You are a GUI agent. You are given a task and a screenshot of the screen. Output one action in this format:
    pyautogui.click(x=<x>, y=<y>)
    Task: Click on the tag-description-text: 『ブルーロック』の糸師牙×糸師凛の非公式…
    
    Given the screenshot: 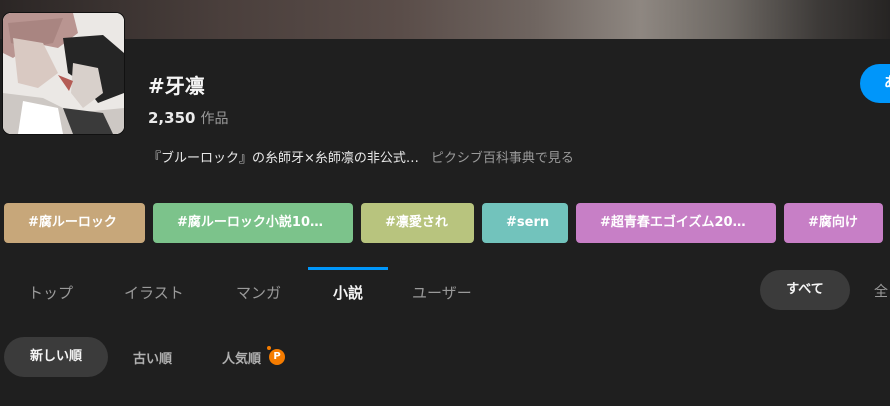 What is the action you would take?
    pyautogui.click(x=283, y=158)
    